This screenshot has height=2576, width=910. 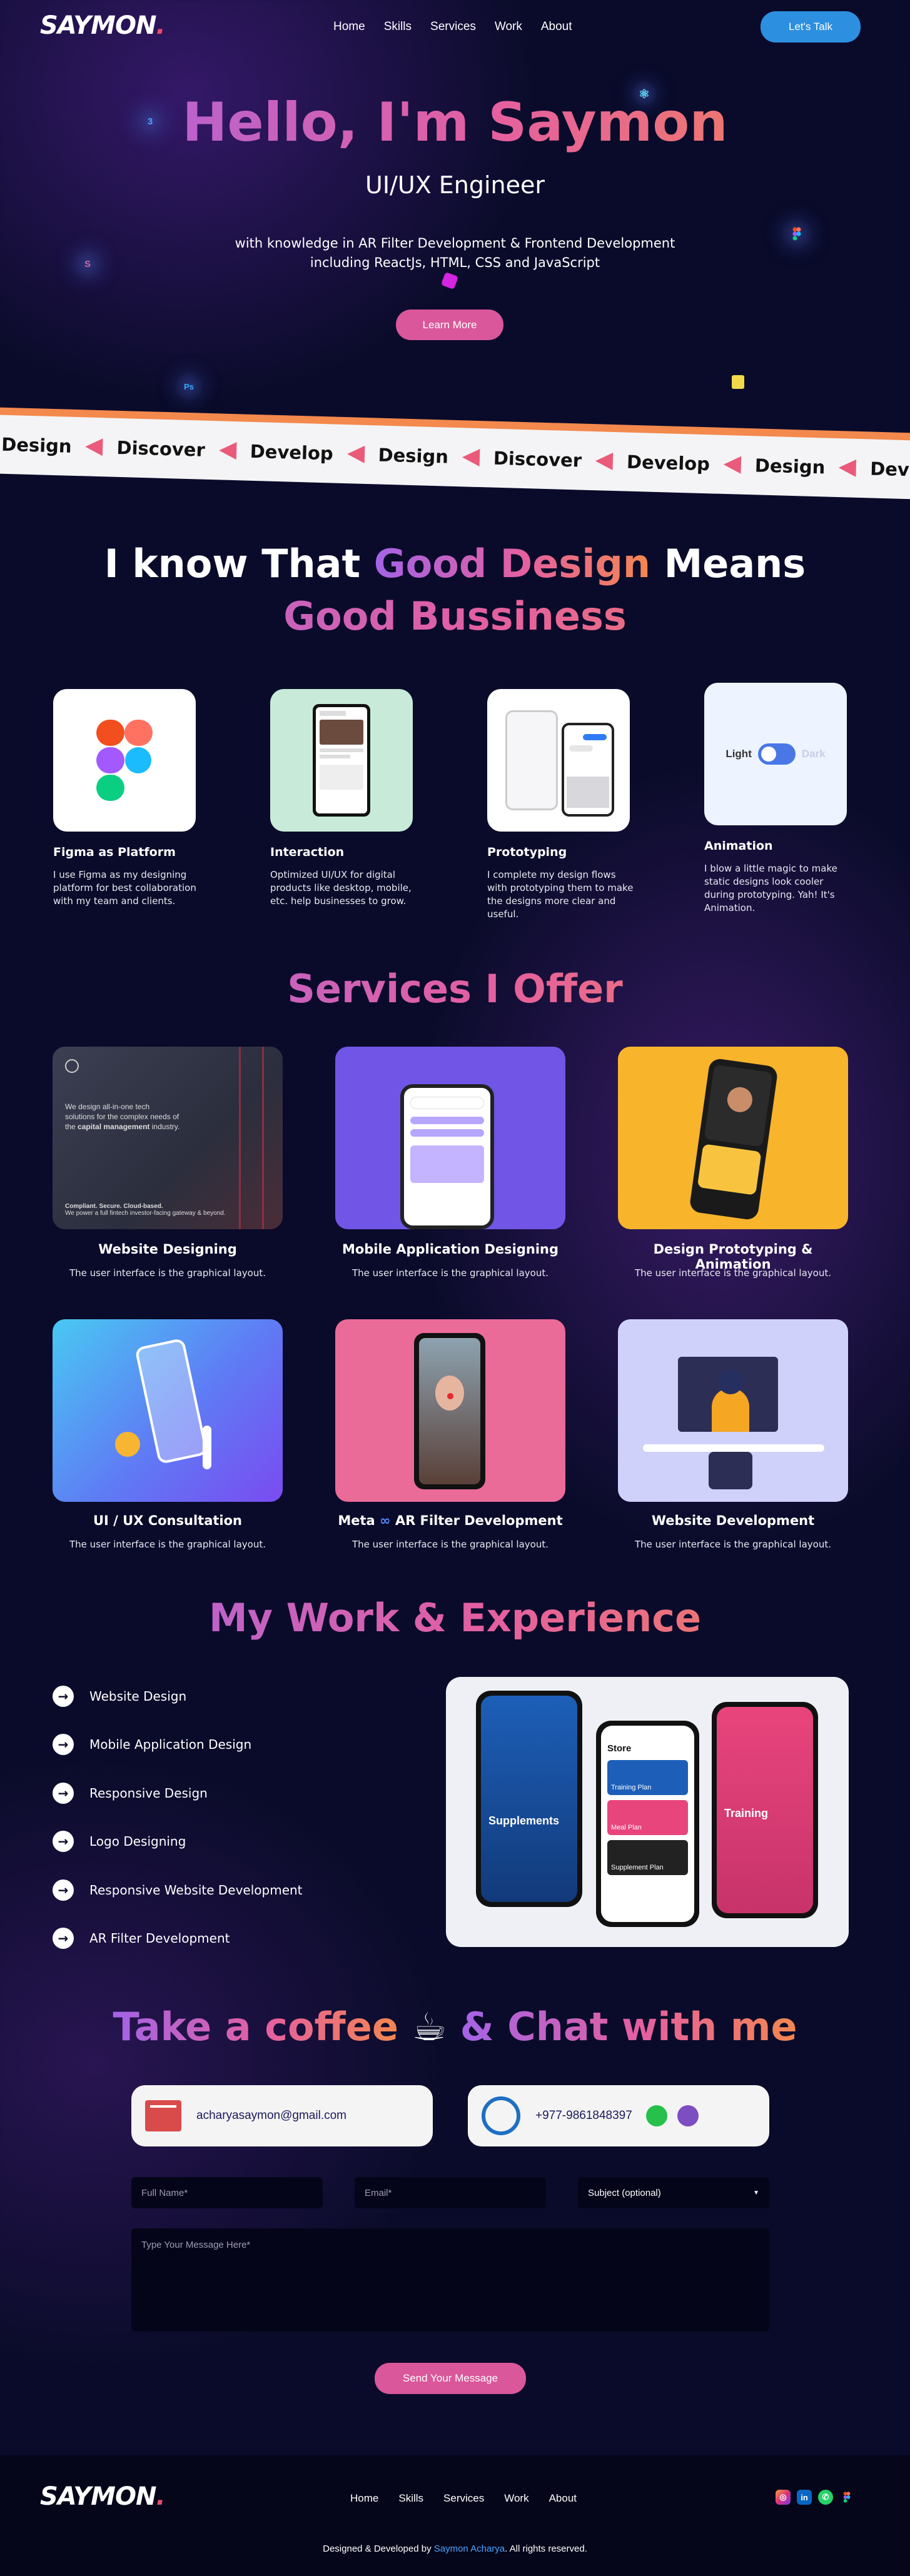 I want to click on work-item: → Website Design, so click(x=120, y=1697).